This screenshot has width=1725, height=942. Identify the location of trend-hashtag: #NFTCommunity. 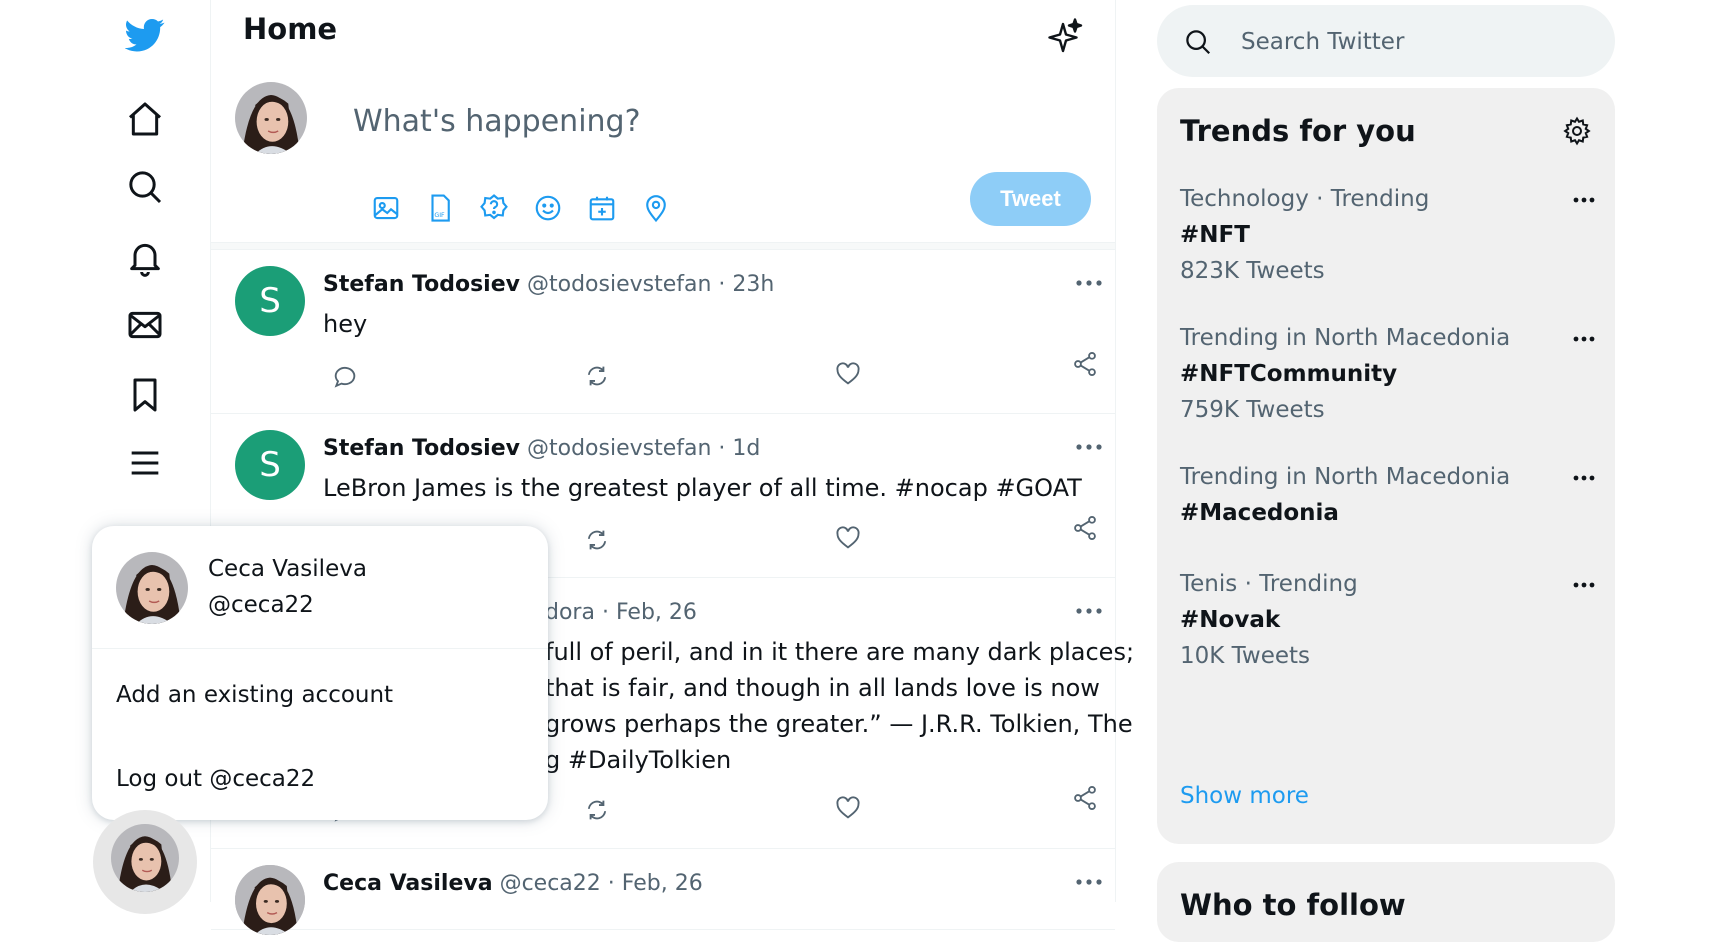
(1288, 374).